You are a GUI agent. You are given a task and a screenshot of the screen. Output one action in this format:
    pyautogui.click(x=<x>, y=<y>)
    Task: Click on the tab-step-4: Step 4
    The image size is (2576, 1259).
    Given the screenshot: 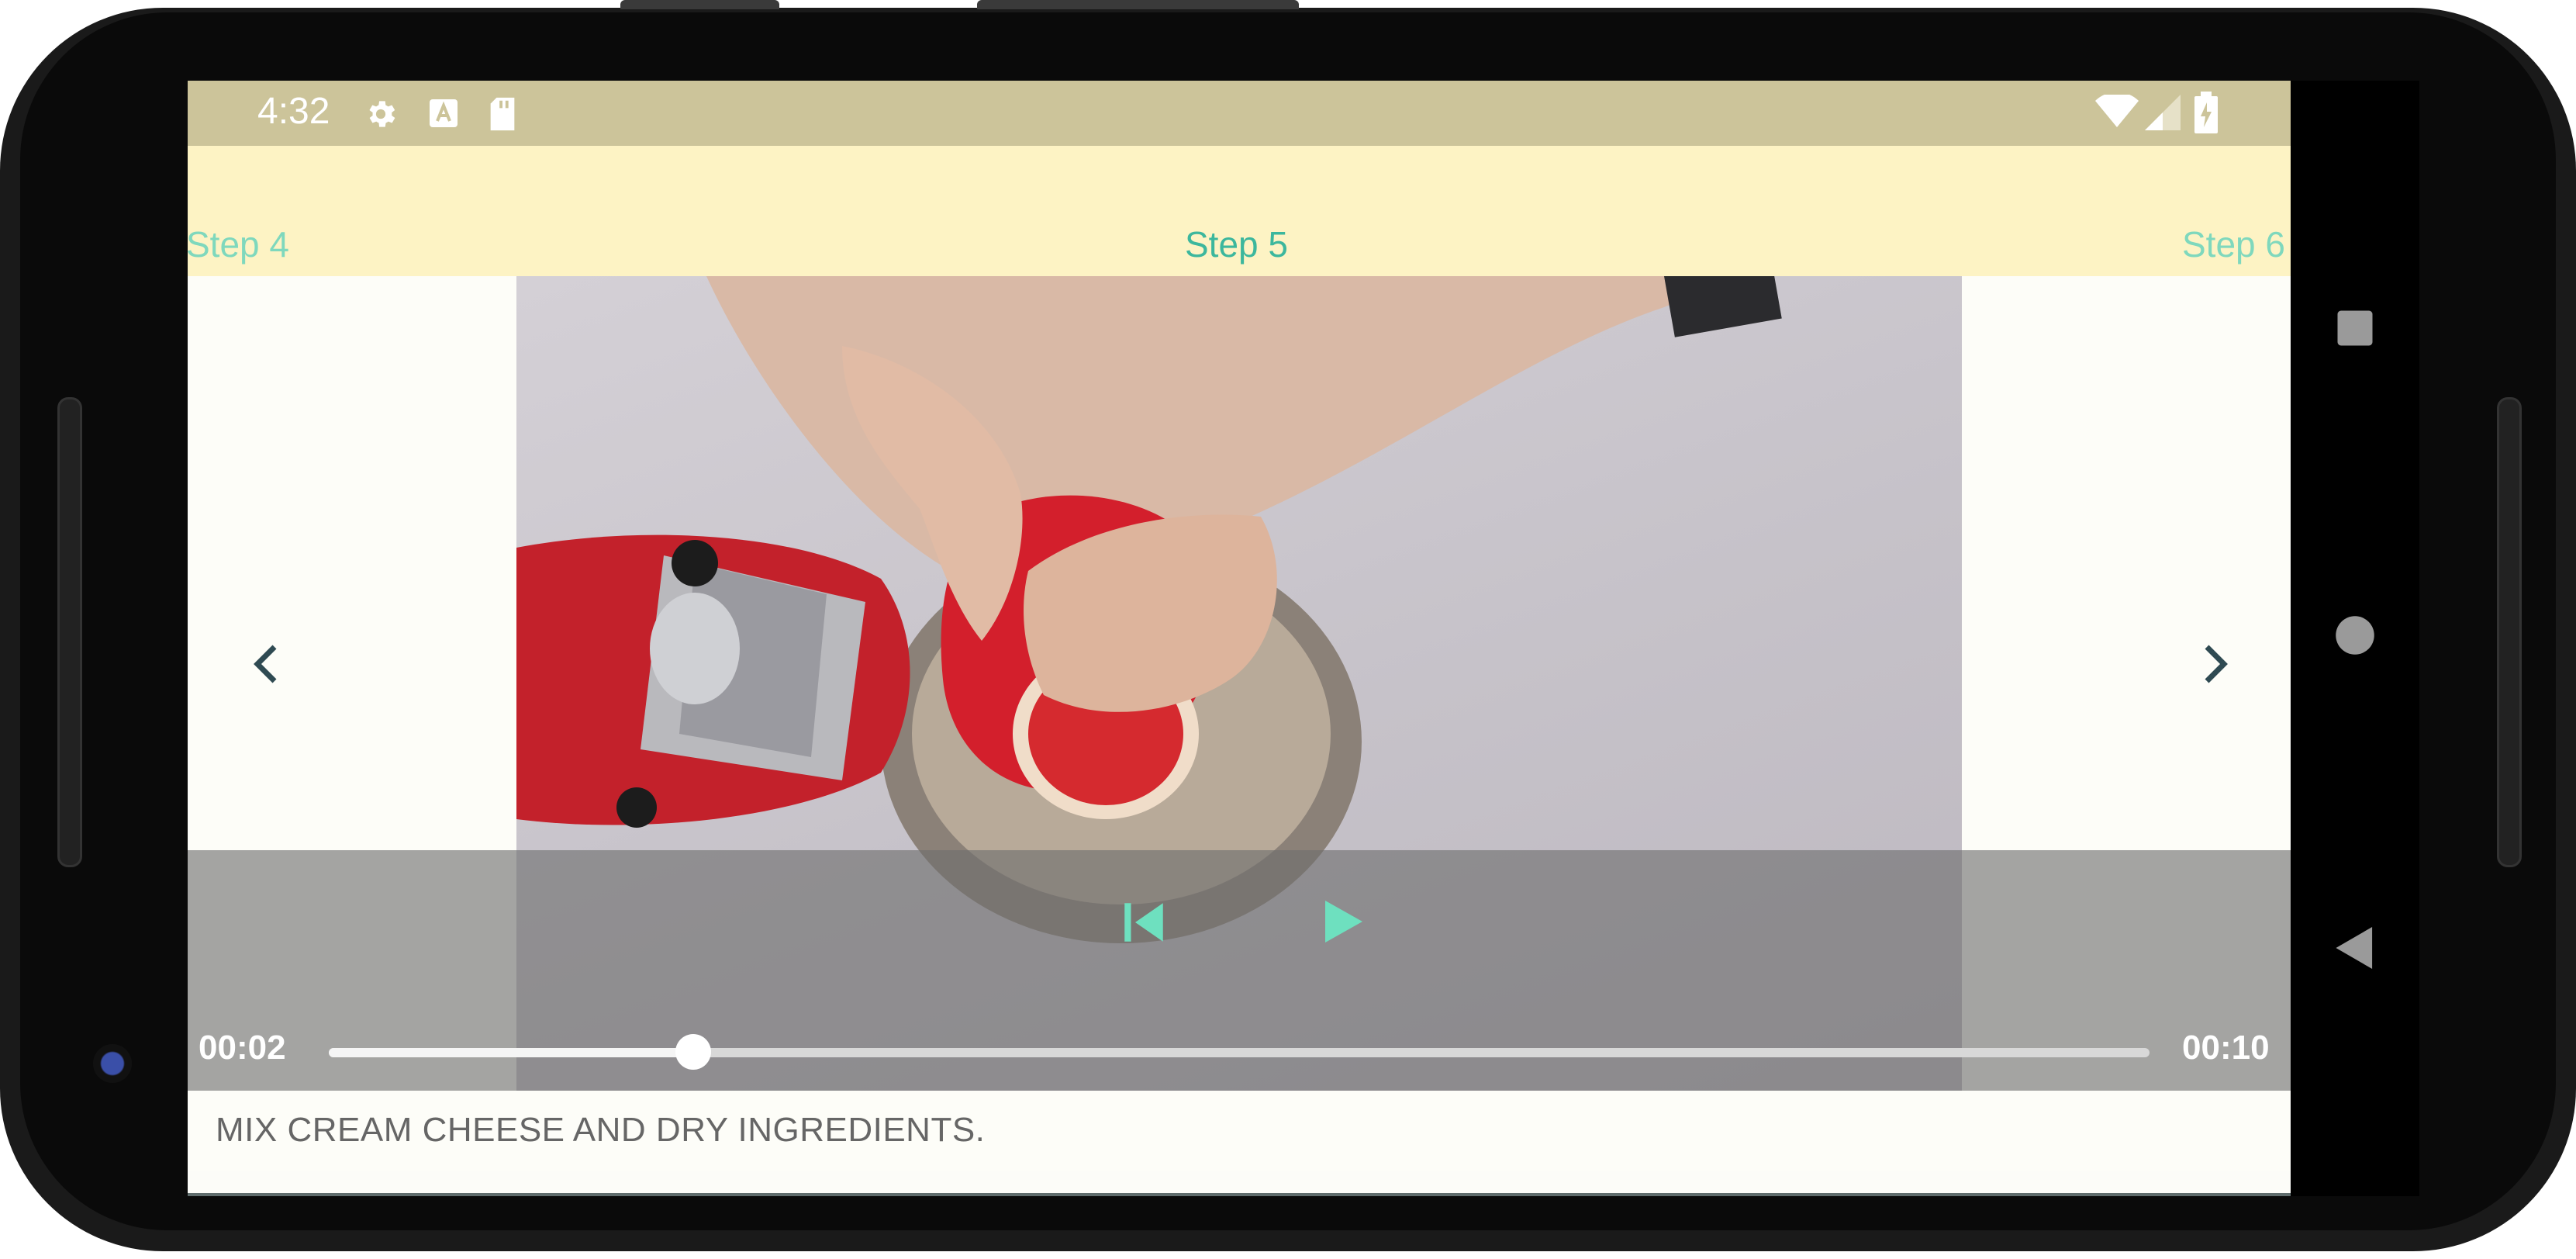 What is the action you would take?
    pyautogui.click(x=239, y=244)
    